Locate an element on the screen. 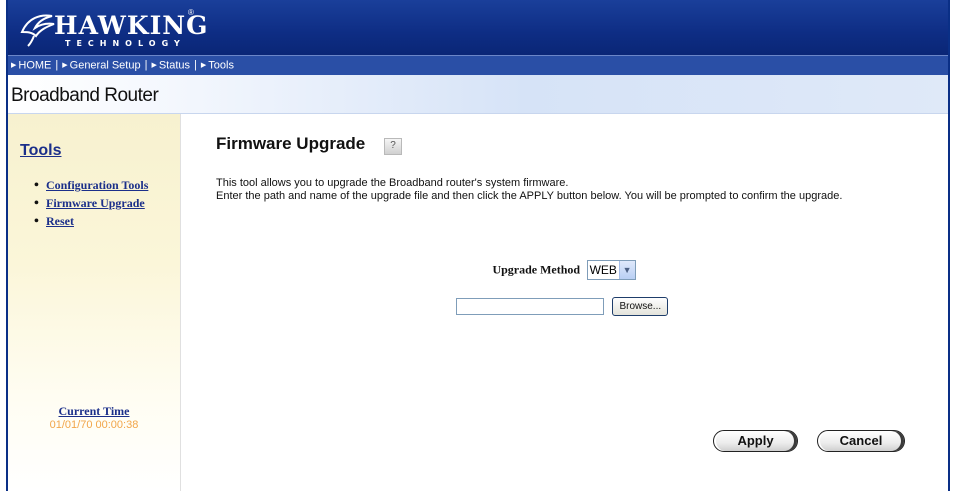 The height and width of the screenshot is (491, 958). sidebar-link-firmware-upgrade: Firmware Upgrade is located at coordinates (95, 203).